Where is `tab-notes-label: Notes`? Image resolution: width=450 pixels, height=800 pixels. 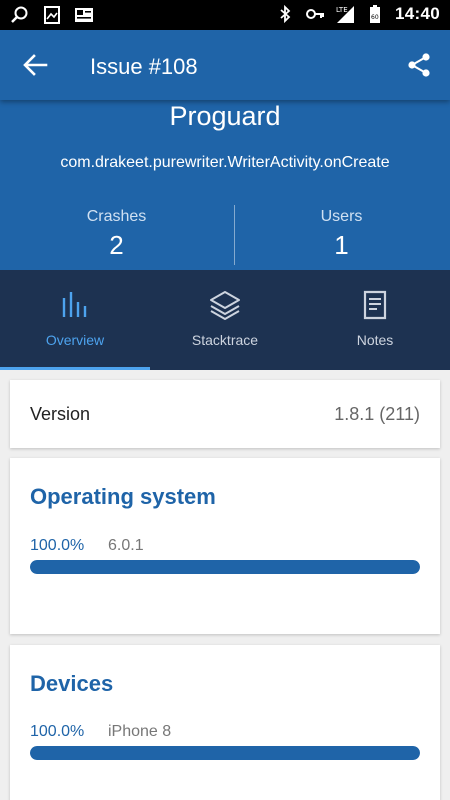 tab-notes-label: Notes is located at coordinates (375, 340).